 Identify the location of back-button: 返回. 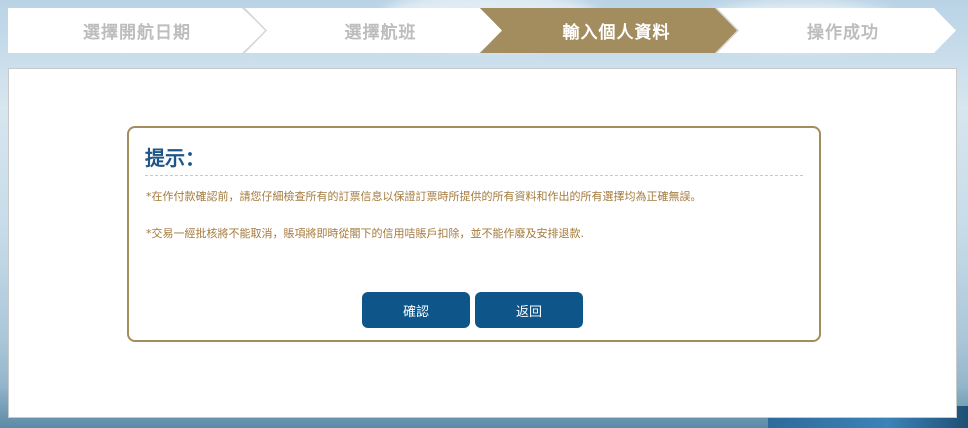
(529, 310).